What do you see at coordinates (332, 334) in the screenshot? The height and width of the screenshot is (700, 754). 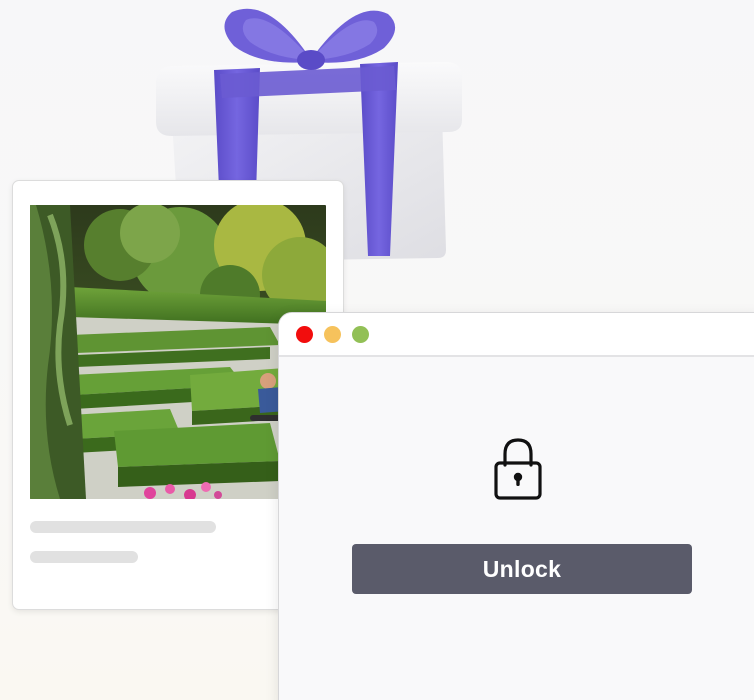 I see `window-minimize-dot` at bounding box center [332, 334].